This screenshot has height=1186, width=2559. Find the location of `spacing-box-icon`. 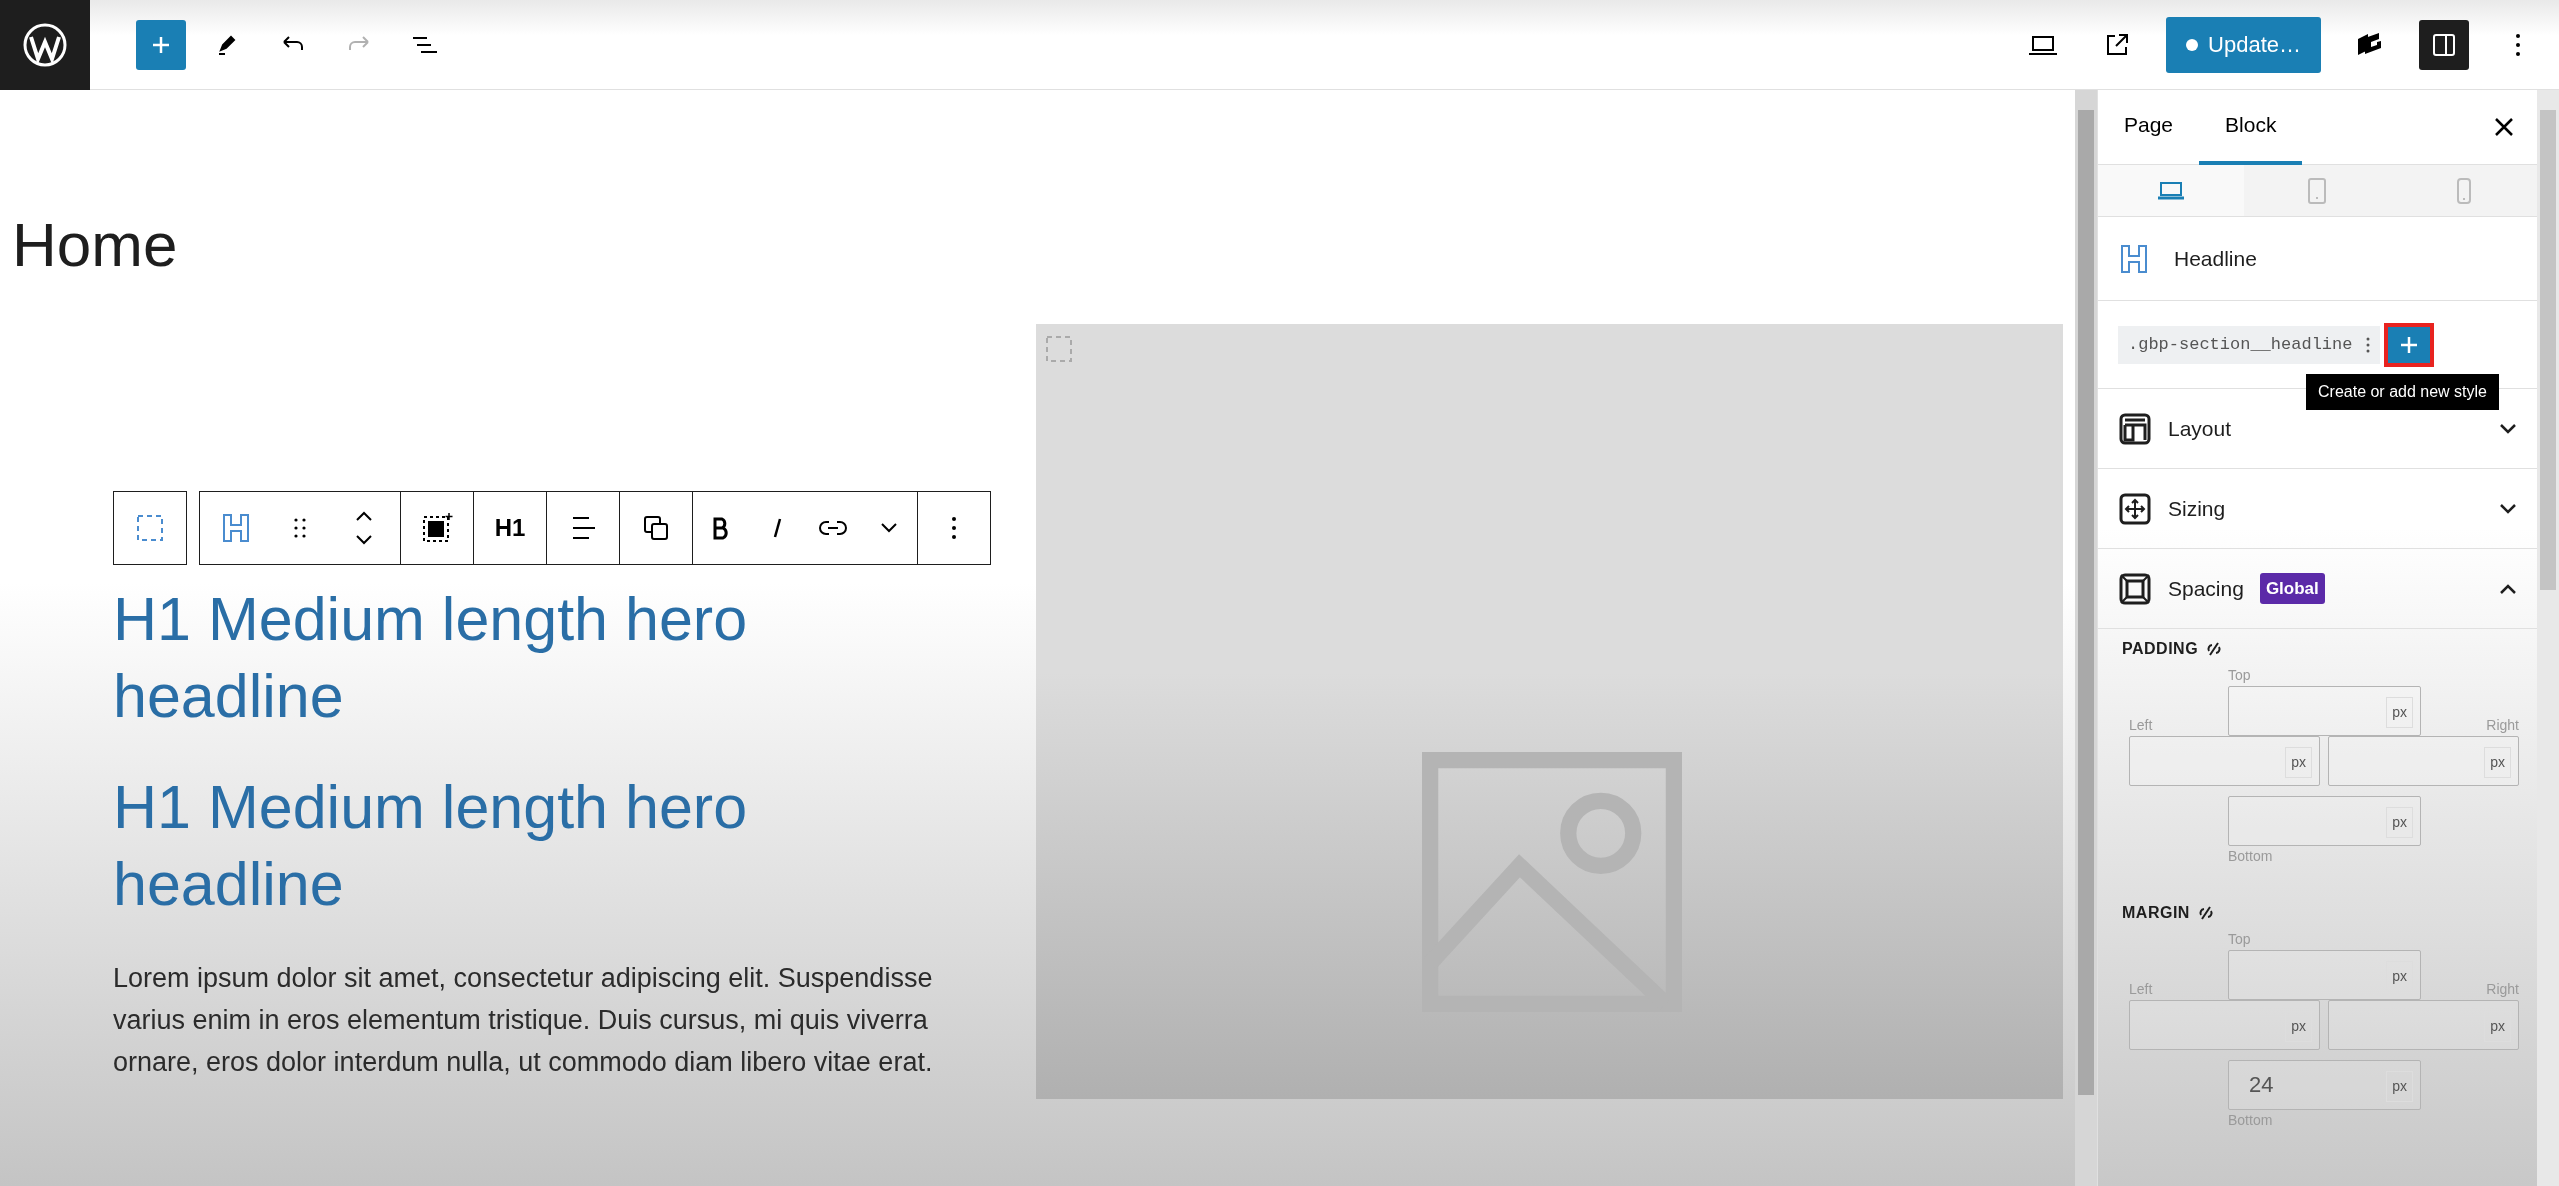

spacing-box-icon is located at coordinates (2135, 588).